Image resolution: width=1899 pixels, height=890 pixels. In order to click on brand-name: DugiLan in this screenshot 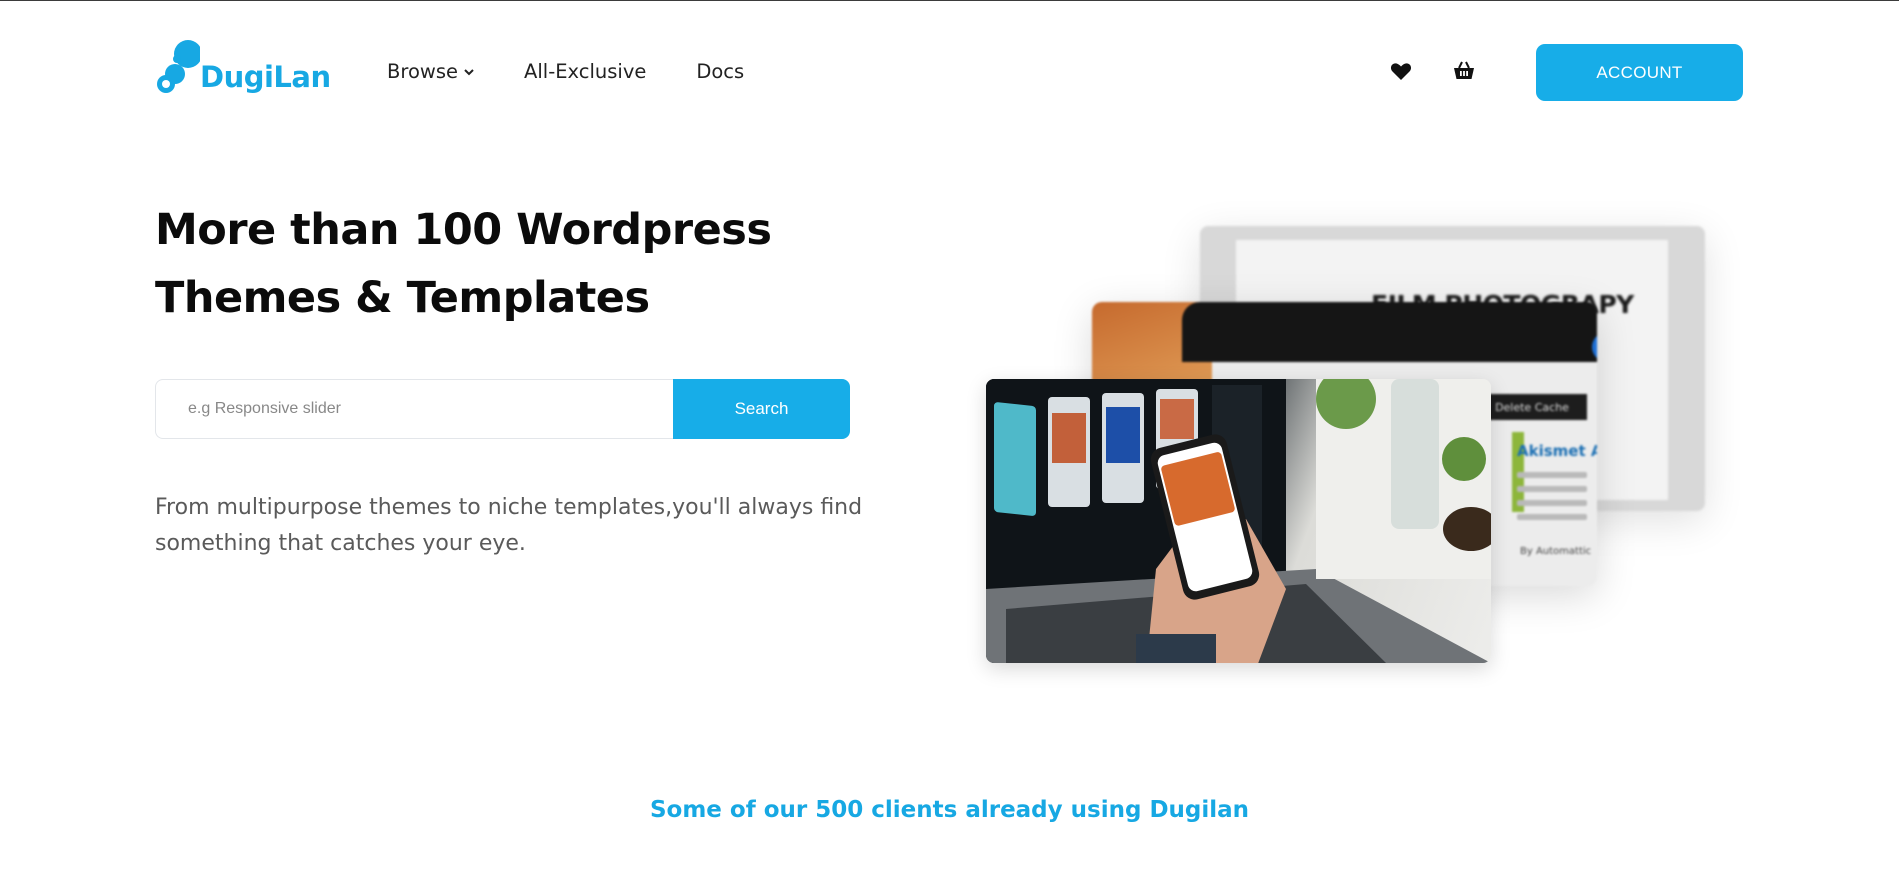, I will do `click(265, 77)`.